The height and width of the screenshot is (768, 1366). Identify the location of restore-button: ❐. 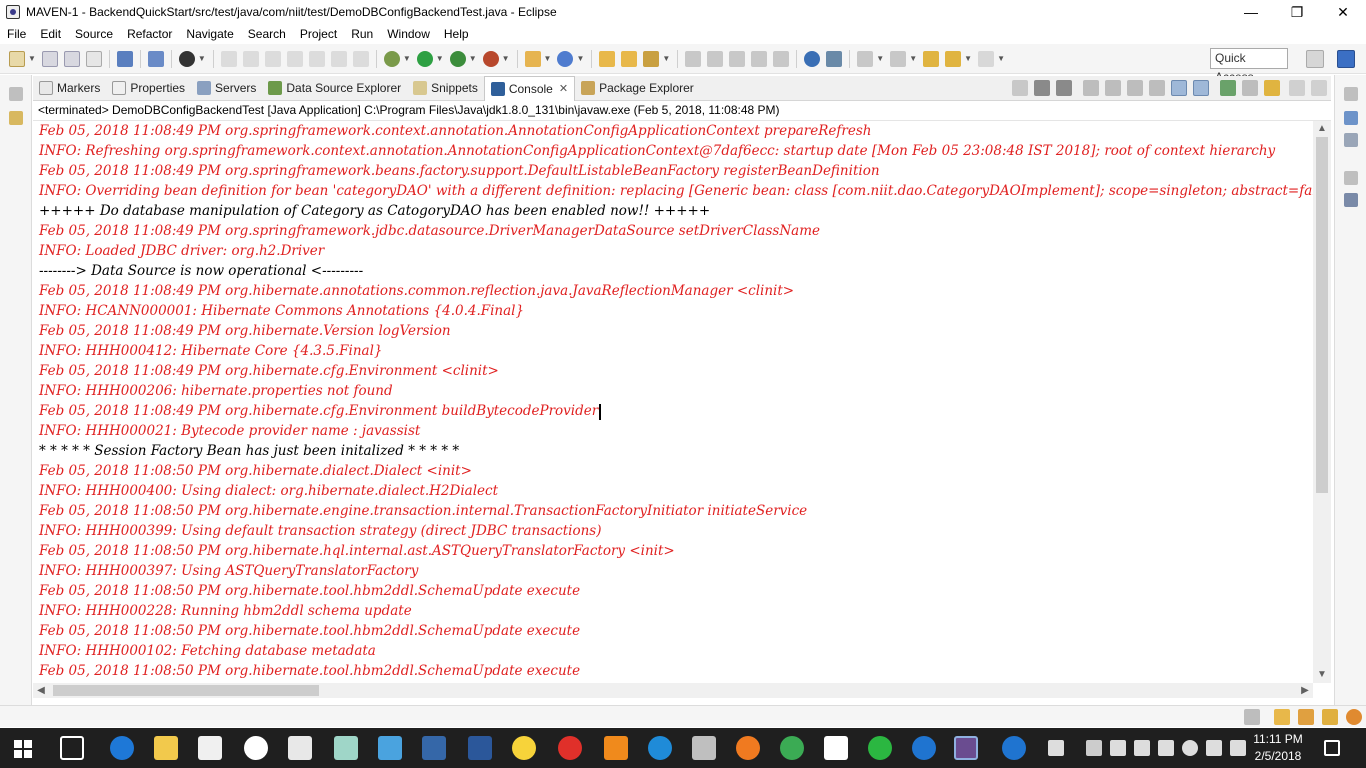
(1297, 12).